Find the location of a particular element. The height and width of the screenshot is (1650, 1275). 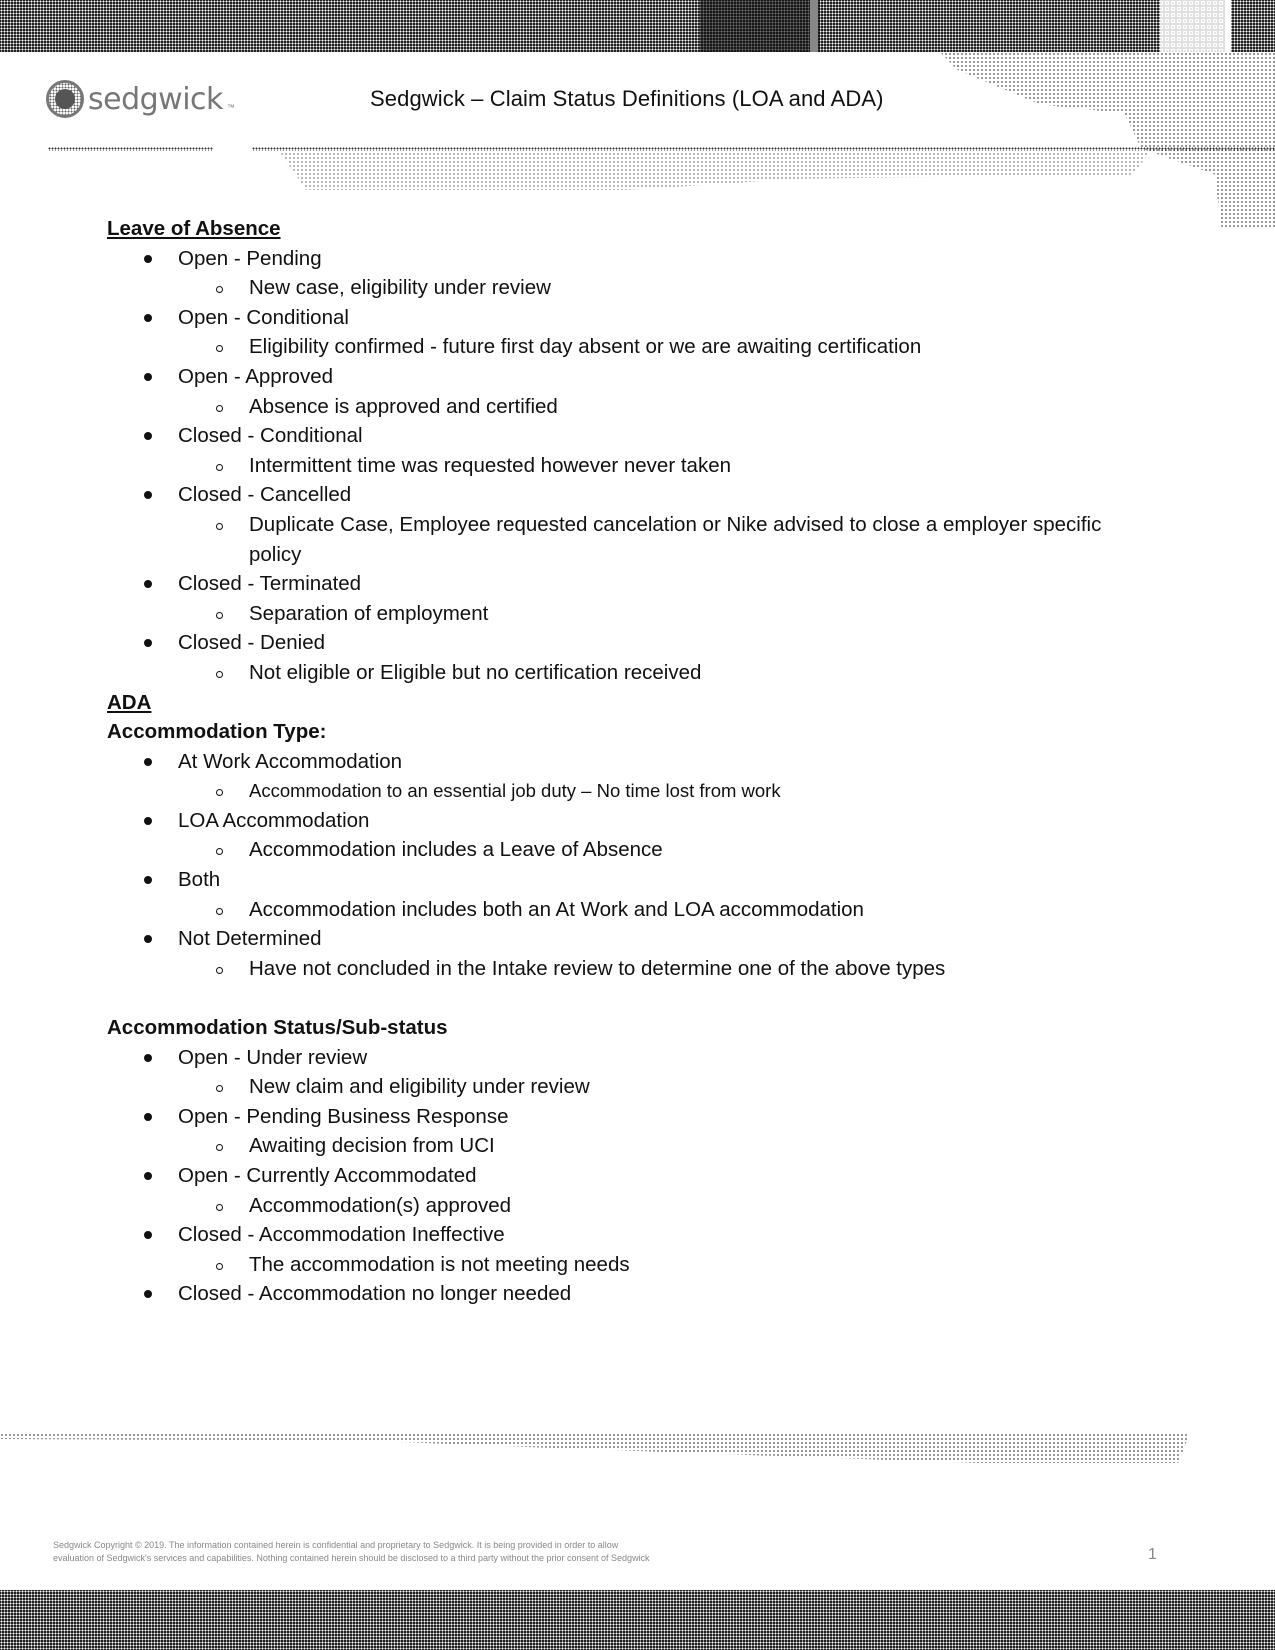

definition-list: New case, eligibility under review is located at coordinates (652, 288).